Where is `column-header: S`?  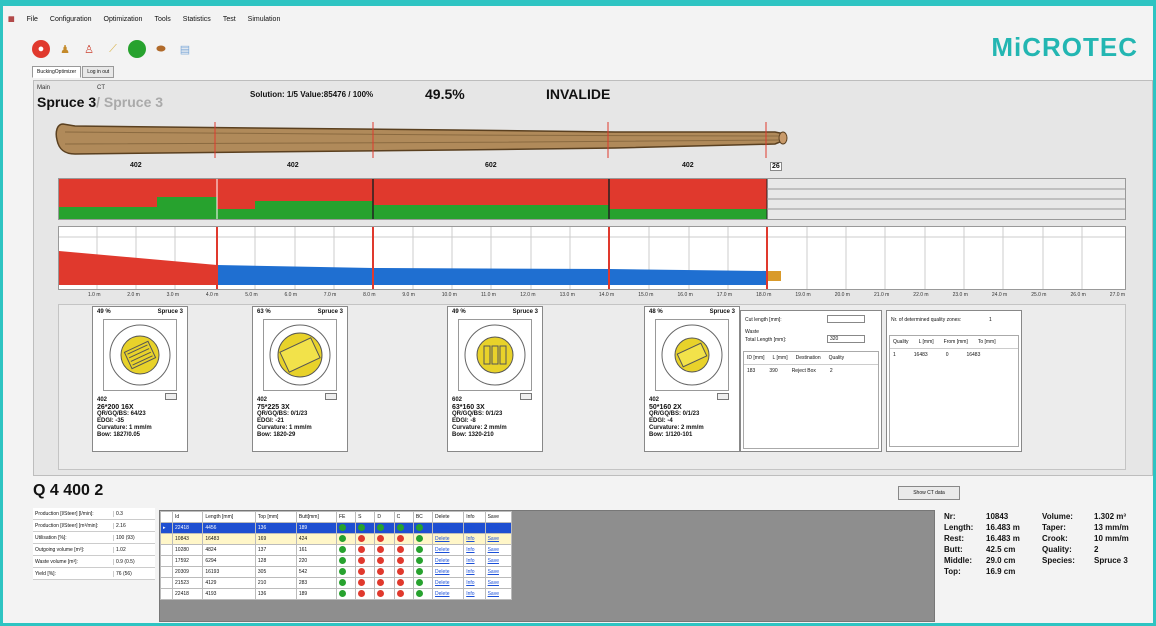 column-header: S is located at coordinates (365, 517).